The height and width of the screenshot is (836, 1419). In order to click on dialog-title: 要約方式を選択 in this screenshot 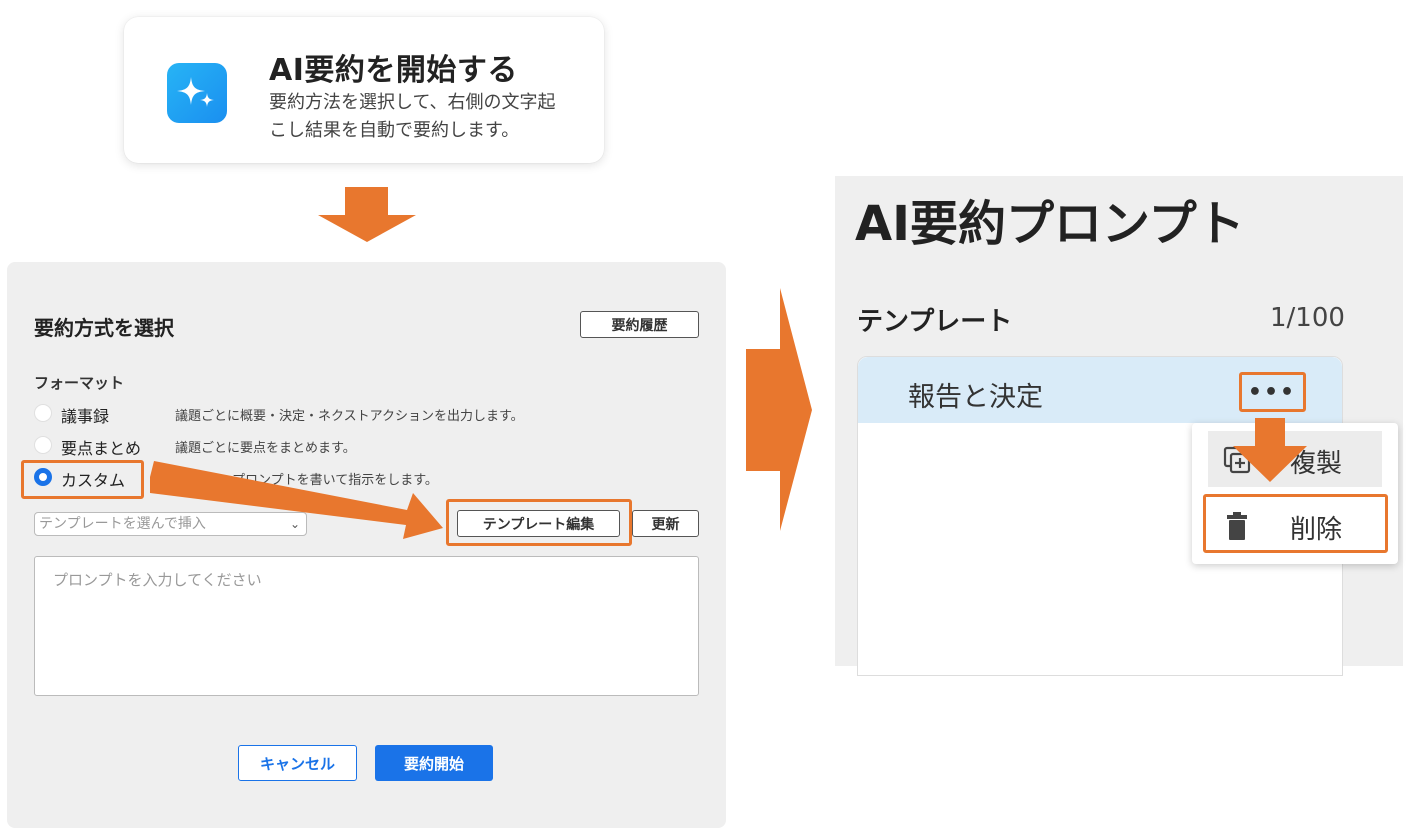, I will do `click(104, 328)`.